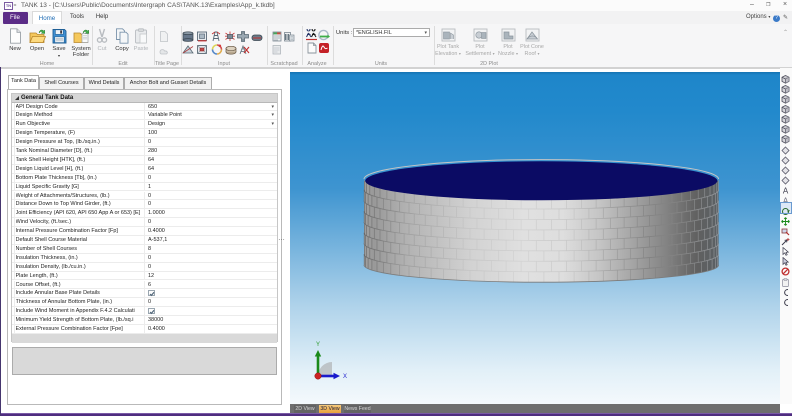 The width and height of the screenshot is (792, 416). Describe the element at coordinates (345, 377) in the screenshot. I see `svg-text: X` at that location.